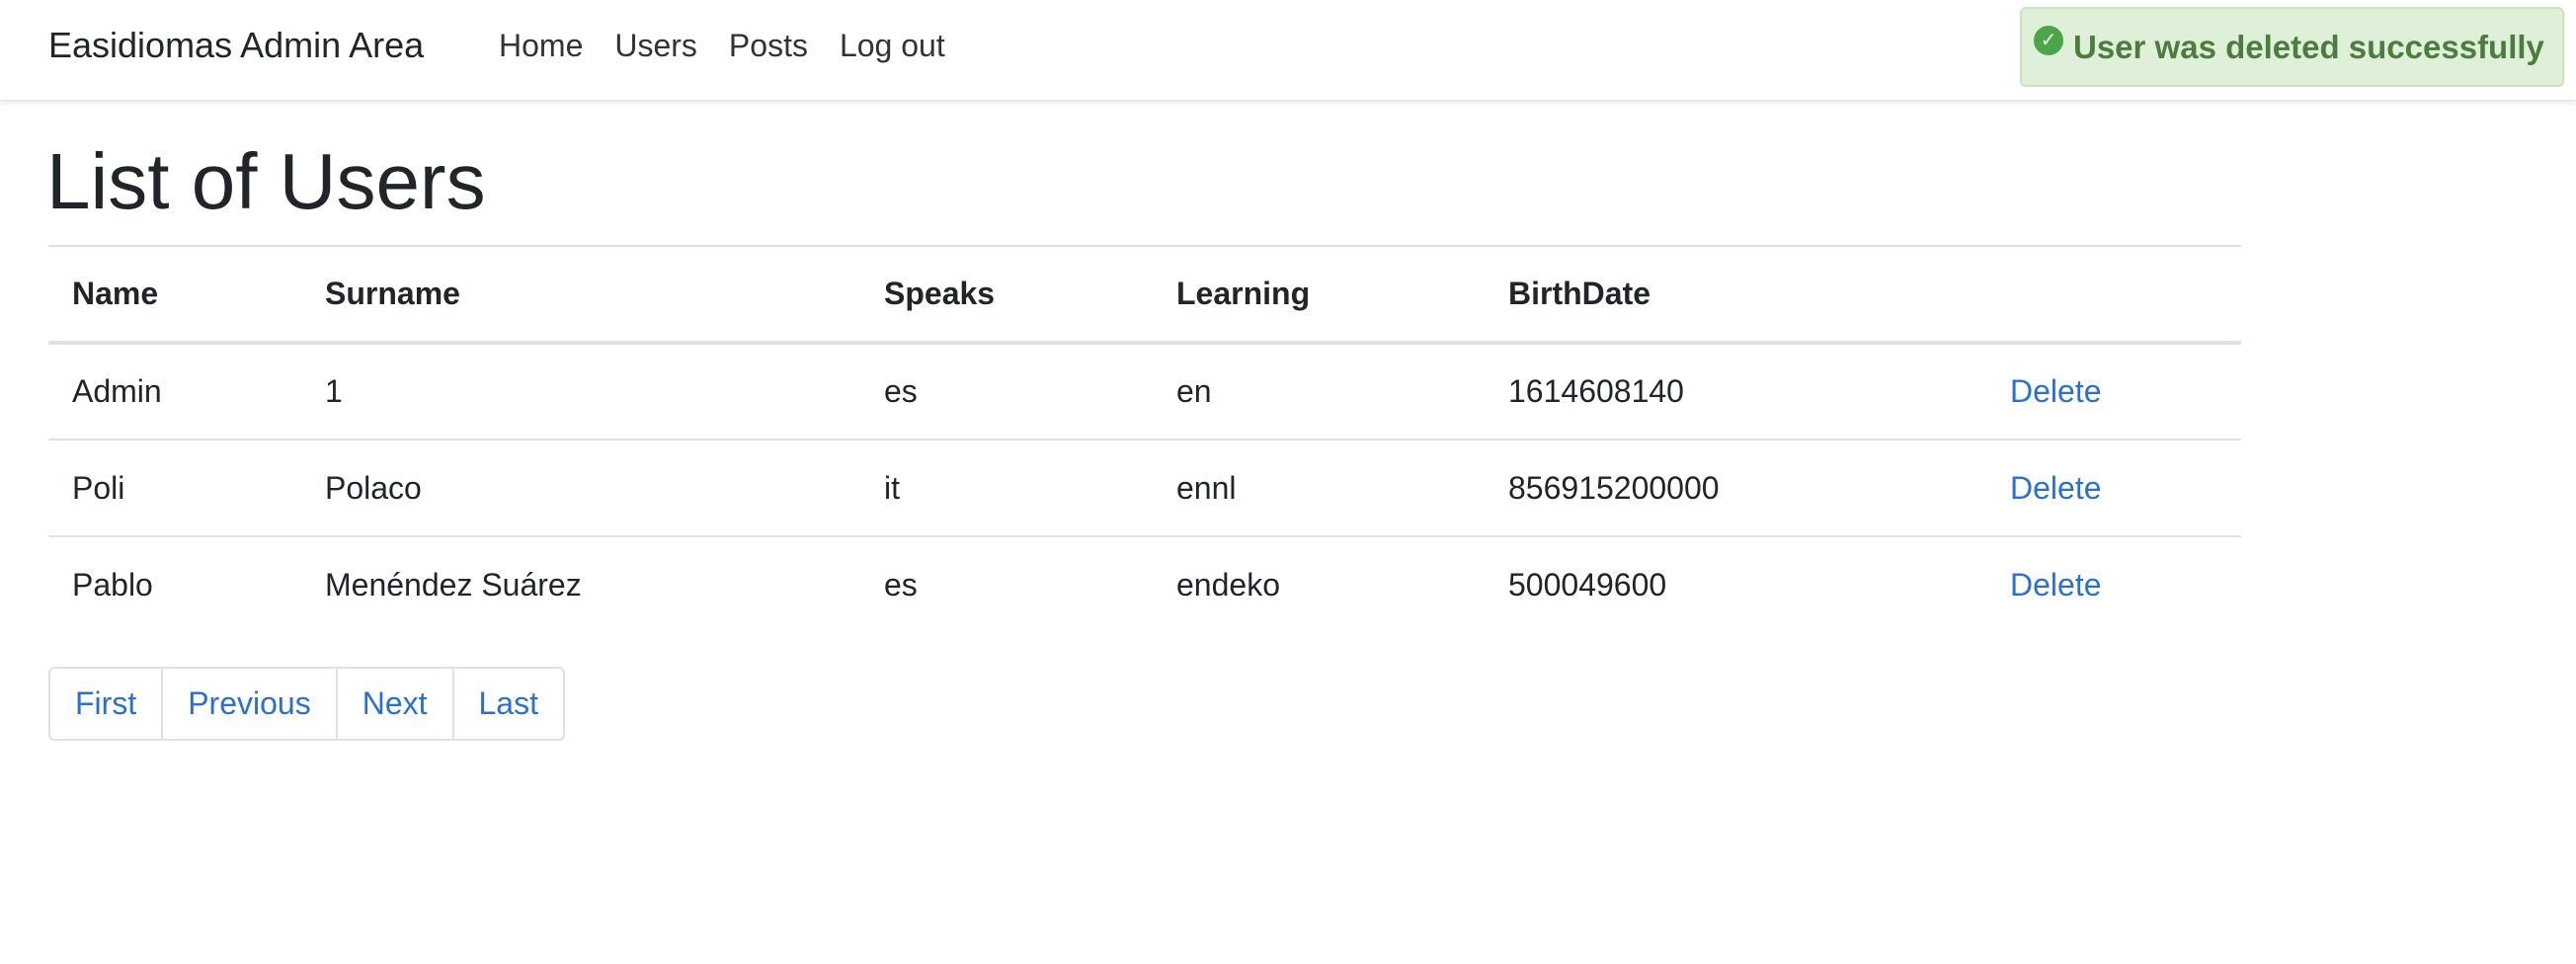  I want to click on success-alert: ✓ User was deleted successfully, so click(2292, 47).